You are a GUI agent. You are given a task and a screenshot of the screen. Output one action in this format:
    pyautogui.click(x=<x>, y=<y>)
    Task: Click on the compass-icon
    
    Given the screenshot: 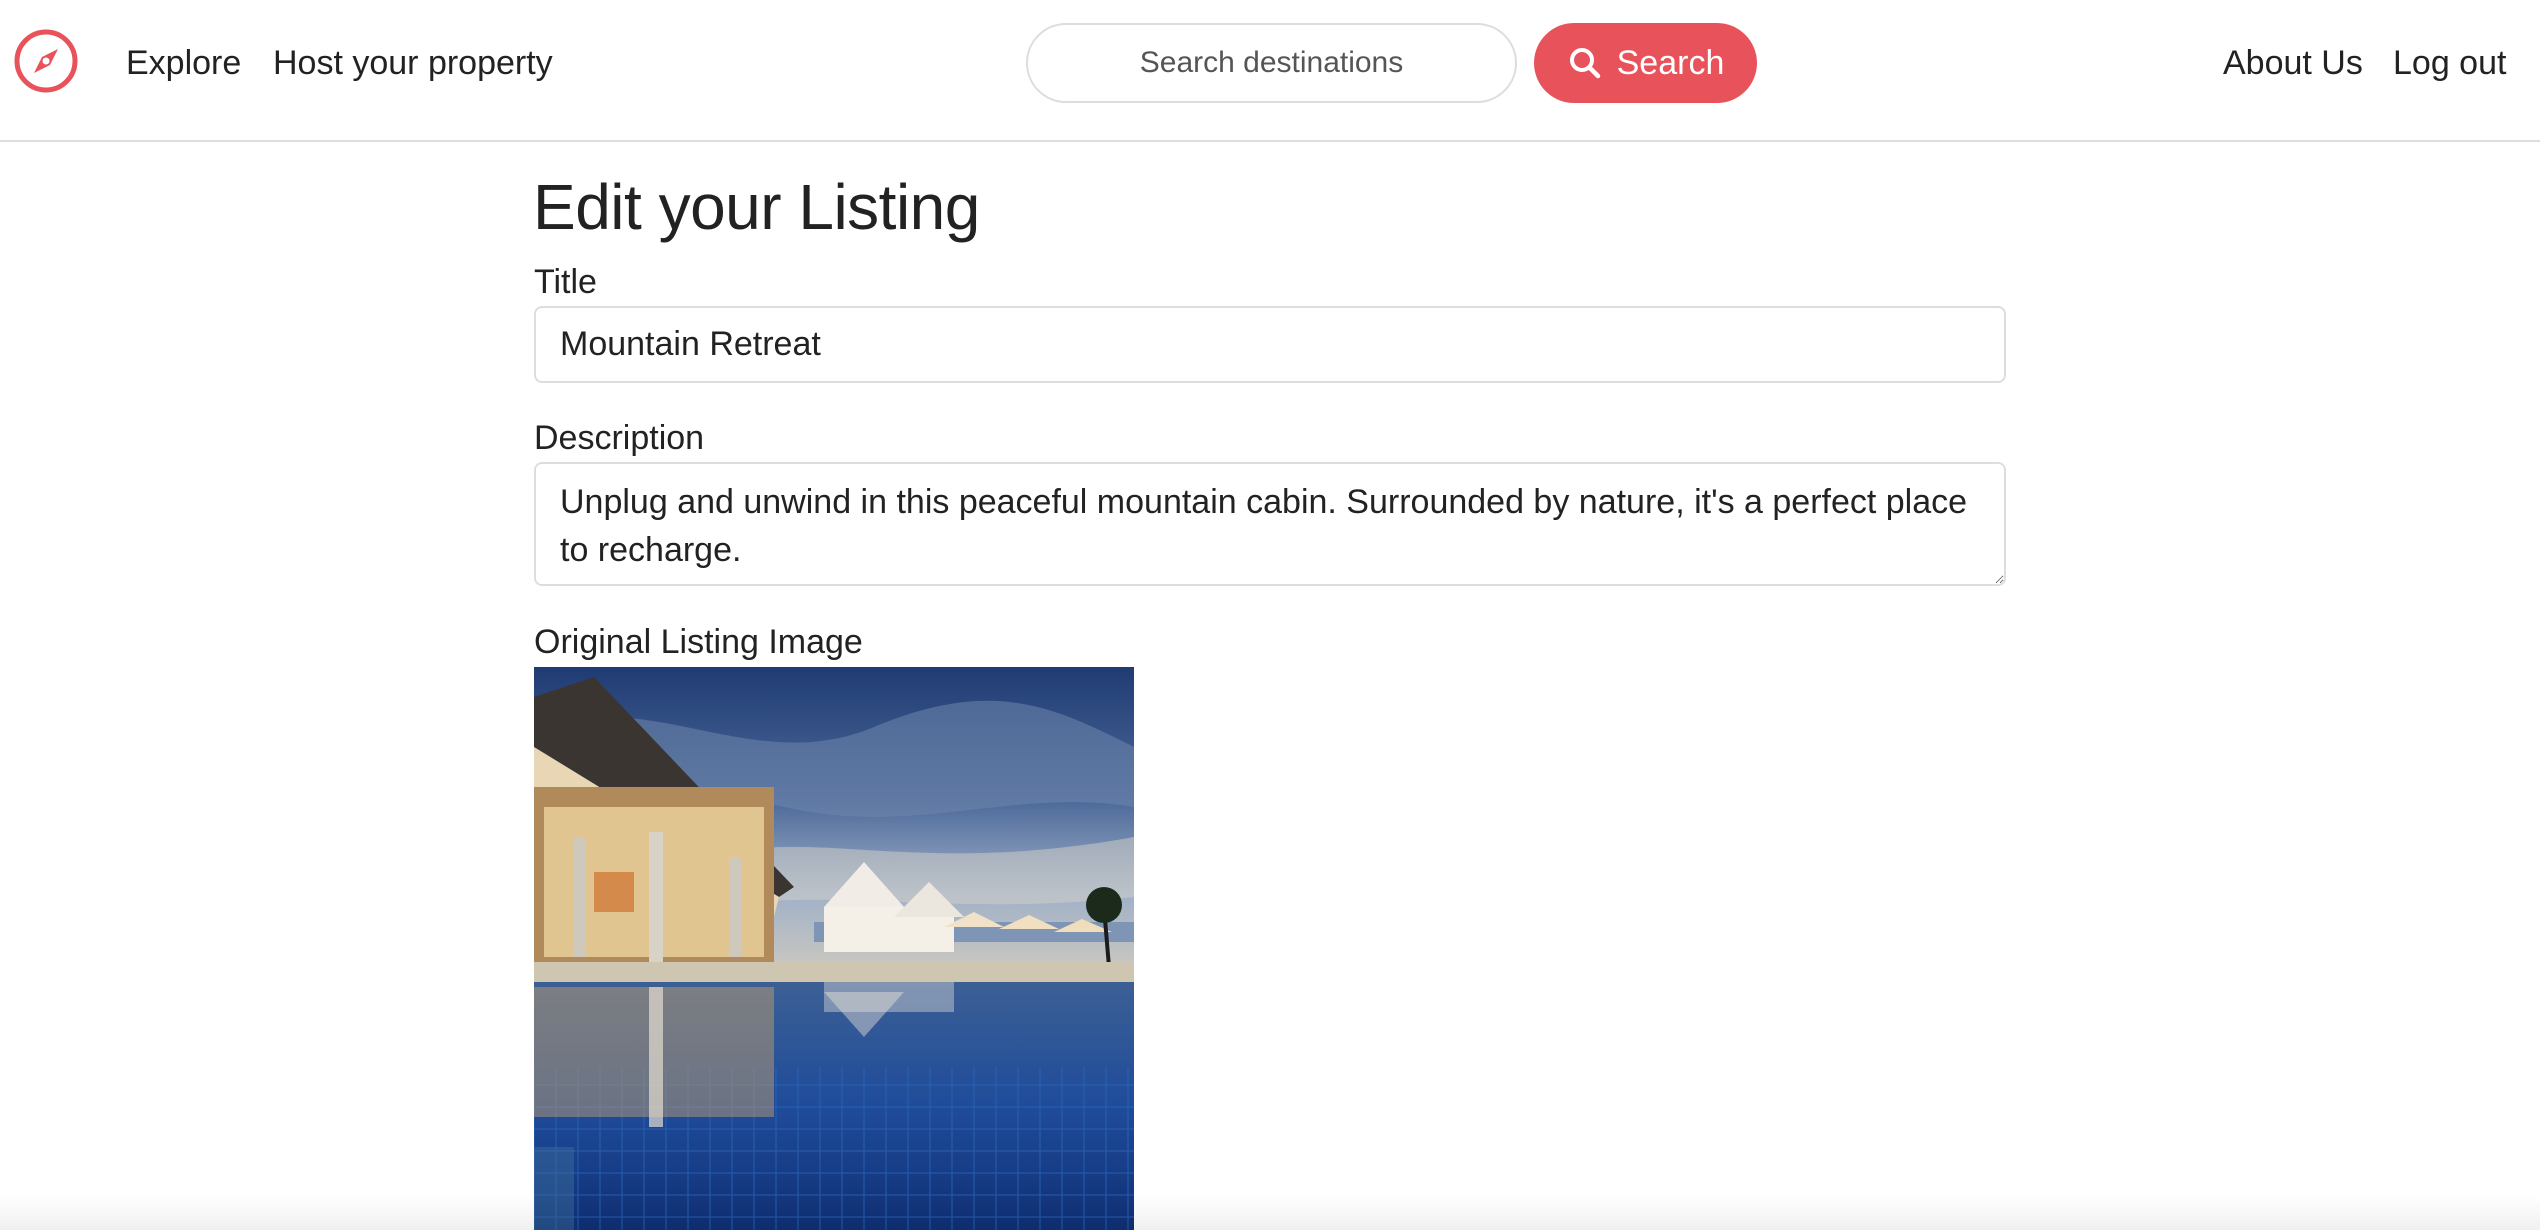 What is the action you would take?
    pyautogui.click(x=46, y=61)
    